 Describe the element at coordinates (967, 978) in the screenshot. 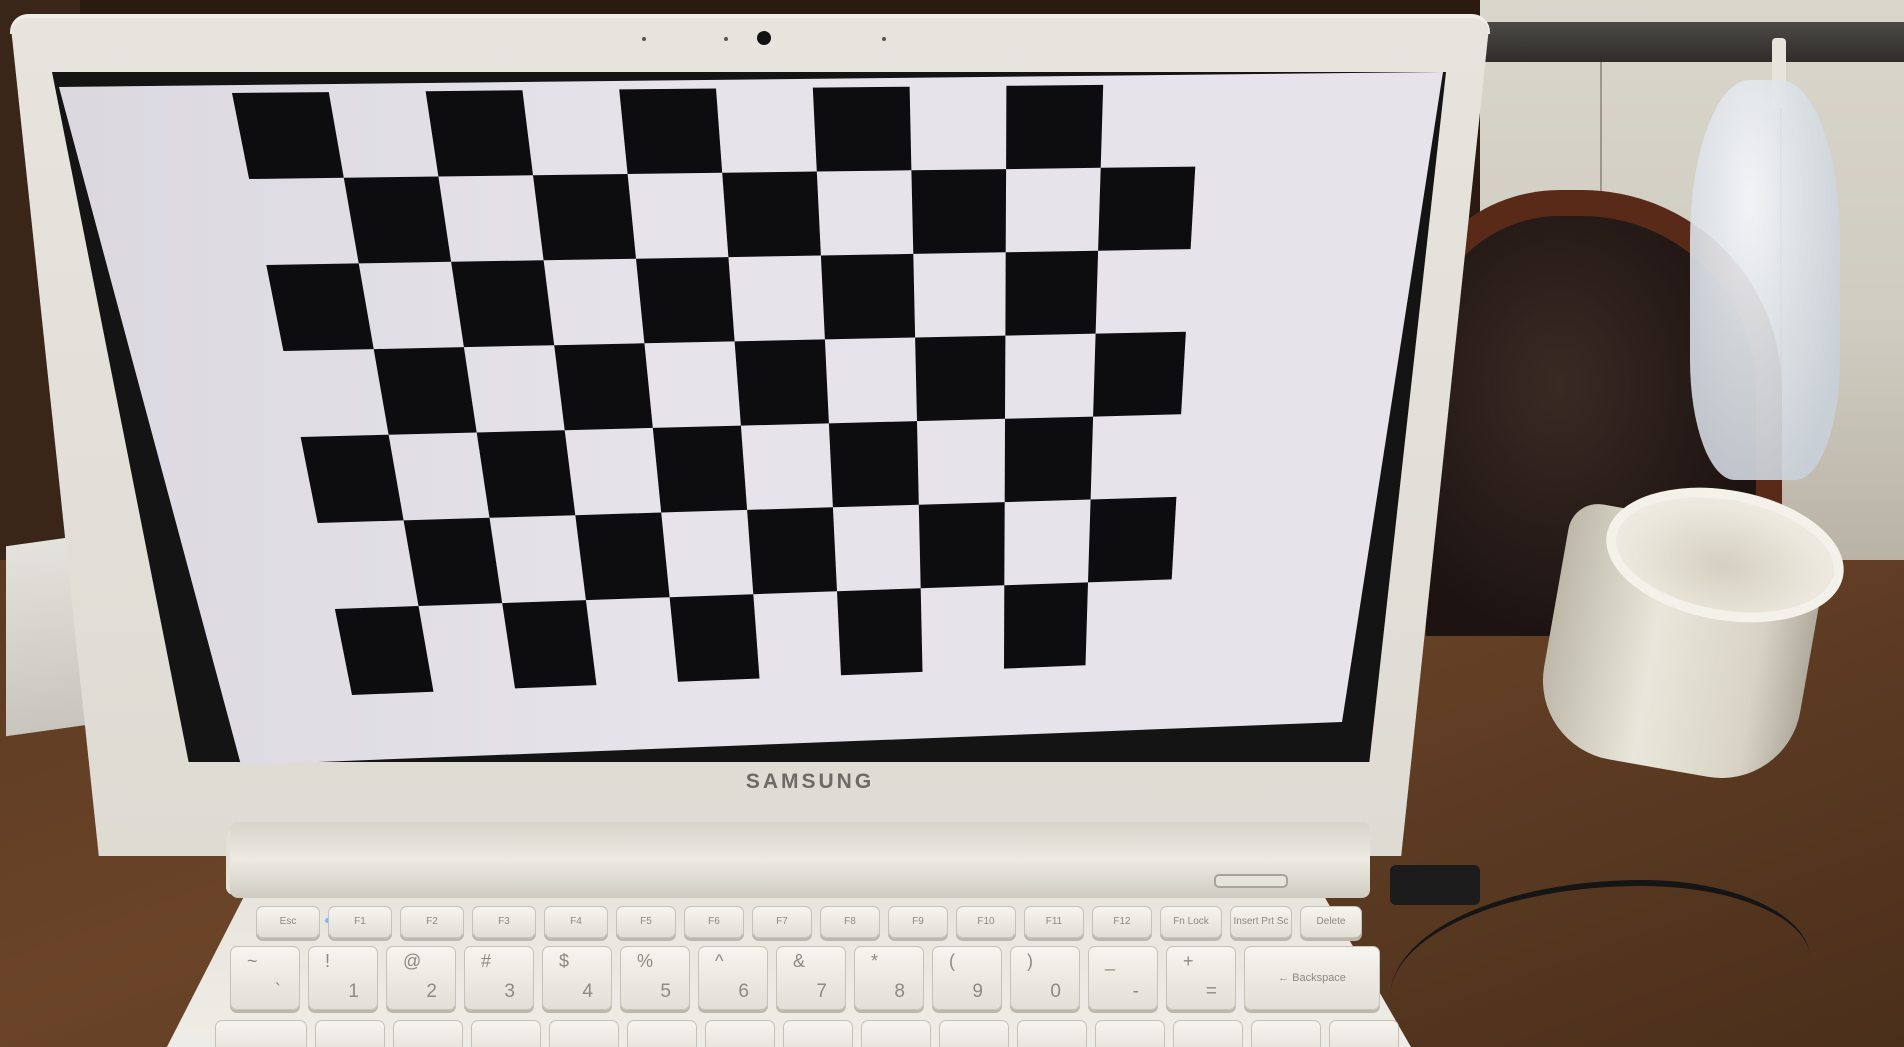

I see `key-9: (9` at that location.